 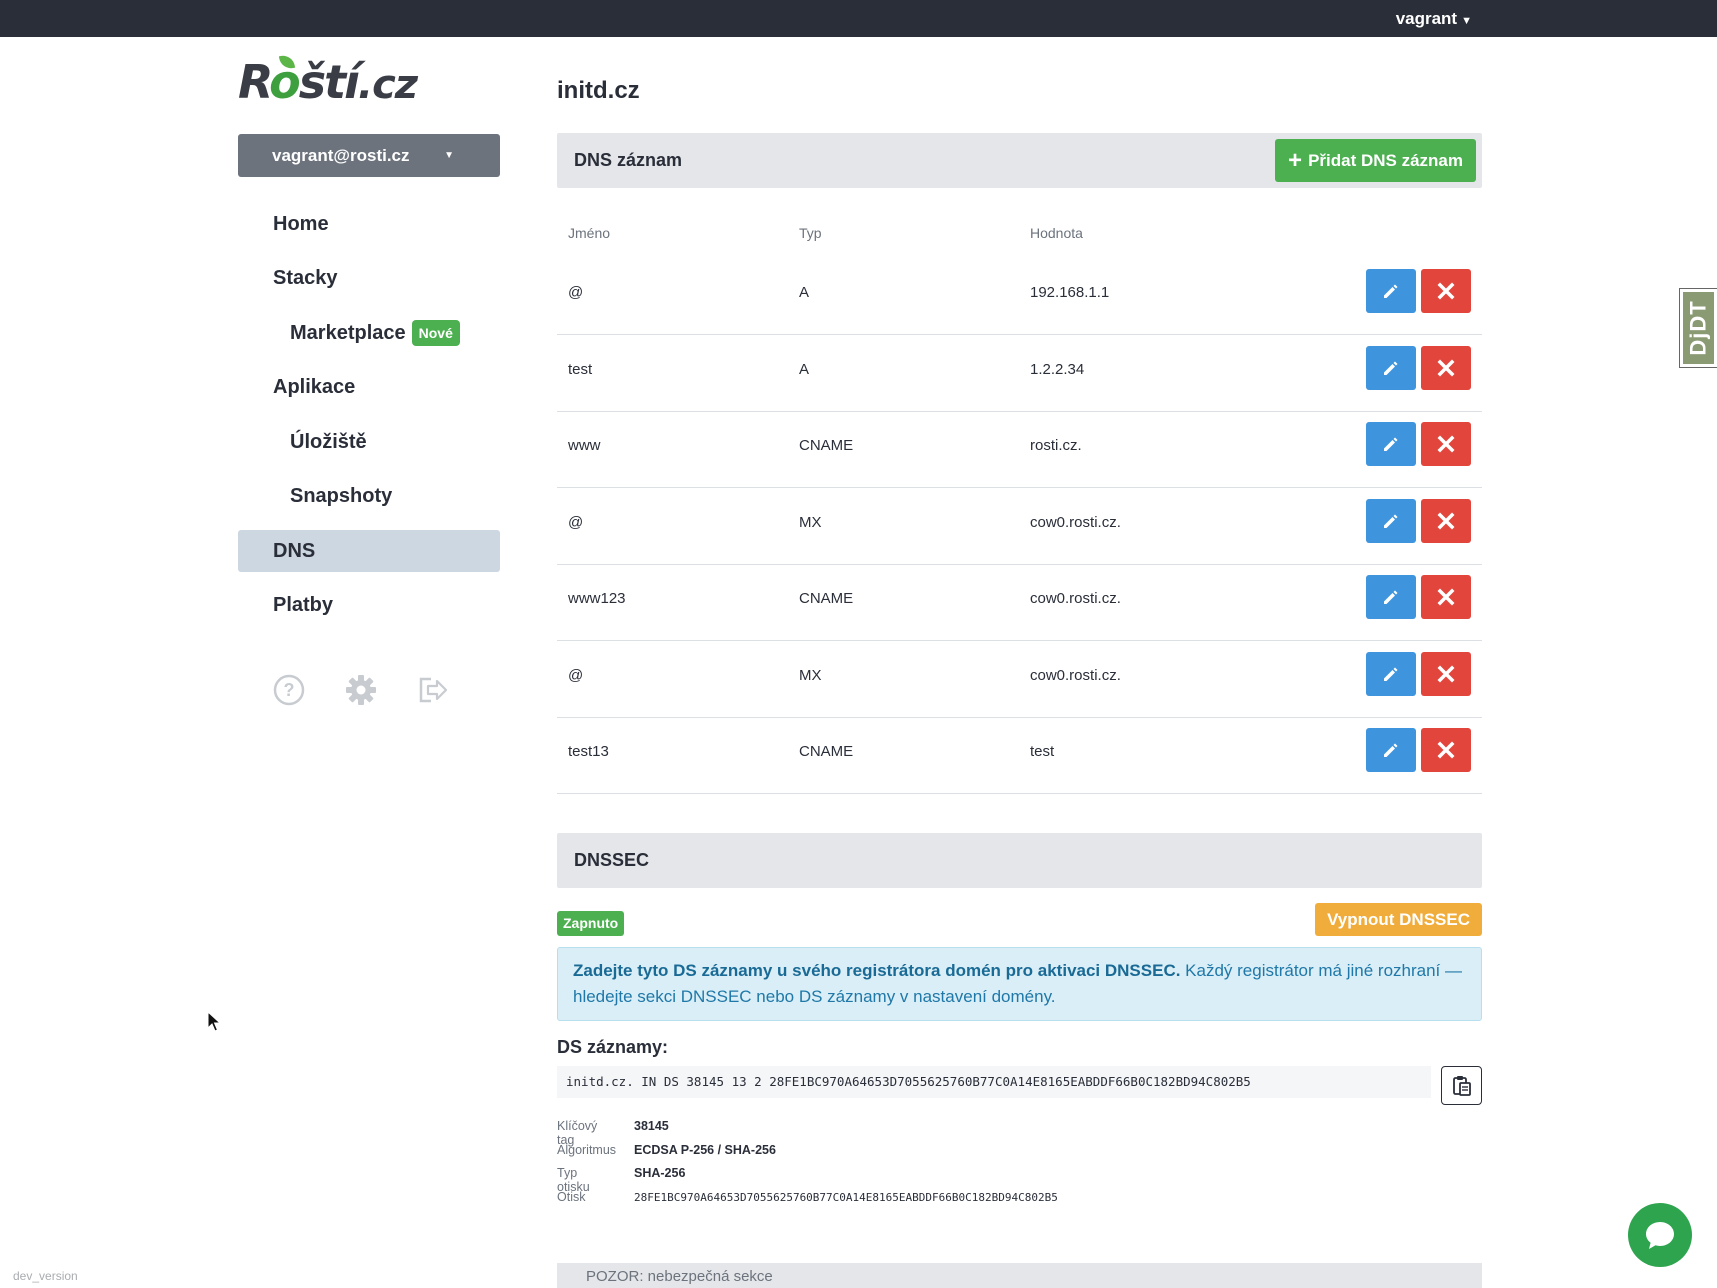 I want to click on dns-records-title: DNS záznam, so click(x=628, y=160).